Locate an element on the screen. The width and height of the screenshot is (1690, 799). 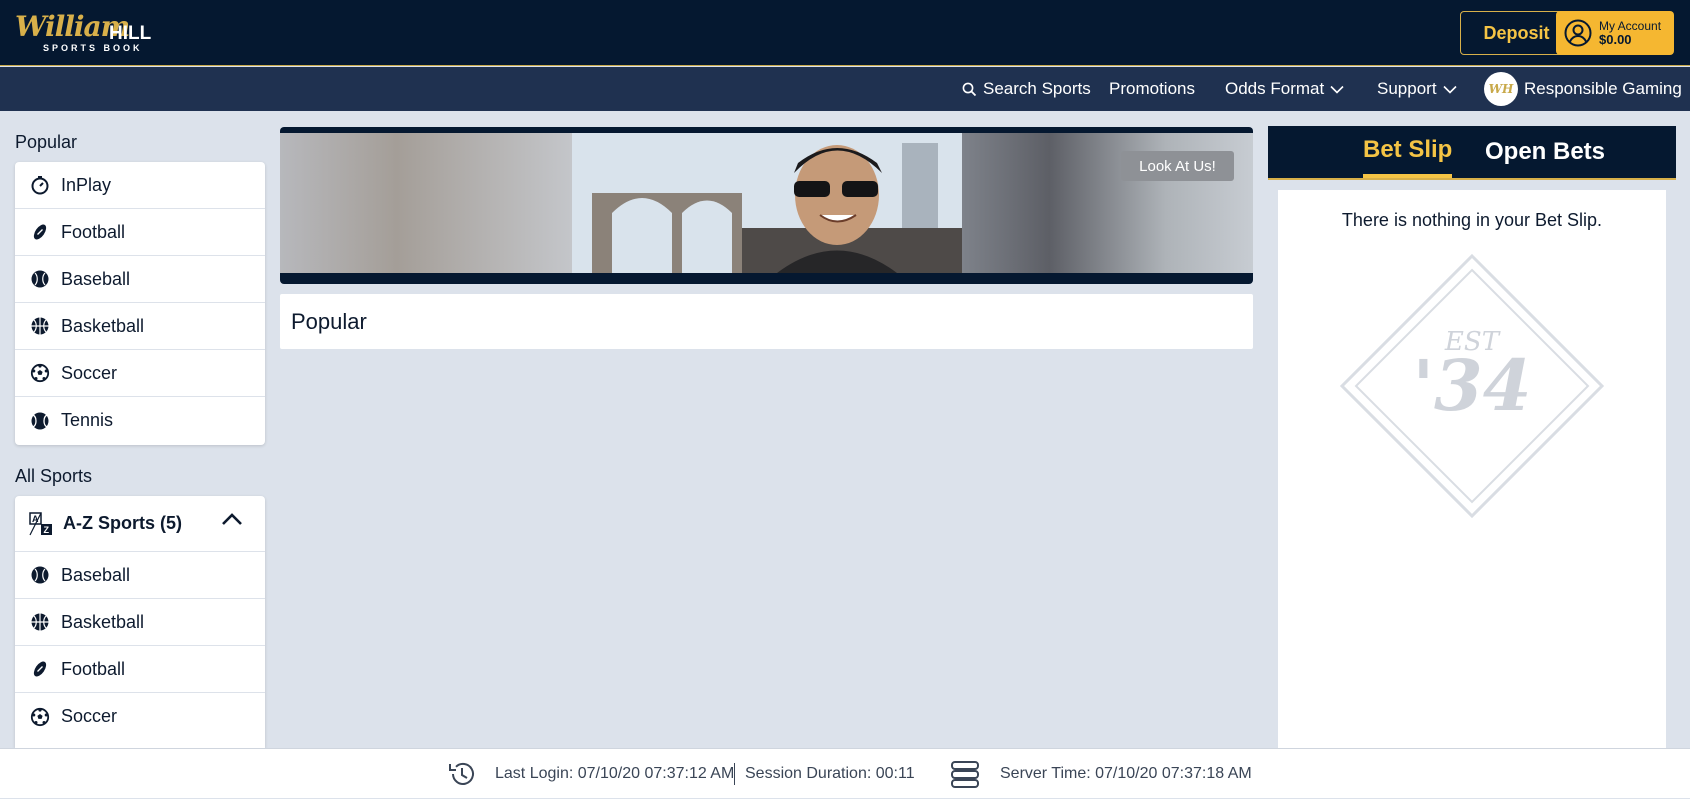
az-item-soccer: Soccer is located at coordinates (140, 716).